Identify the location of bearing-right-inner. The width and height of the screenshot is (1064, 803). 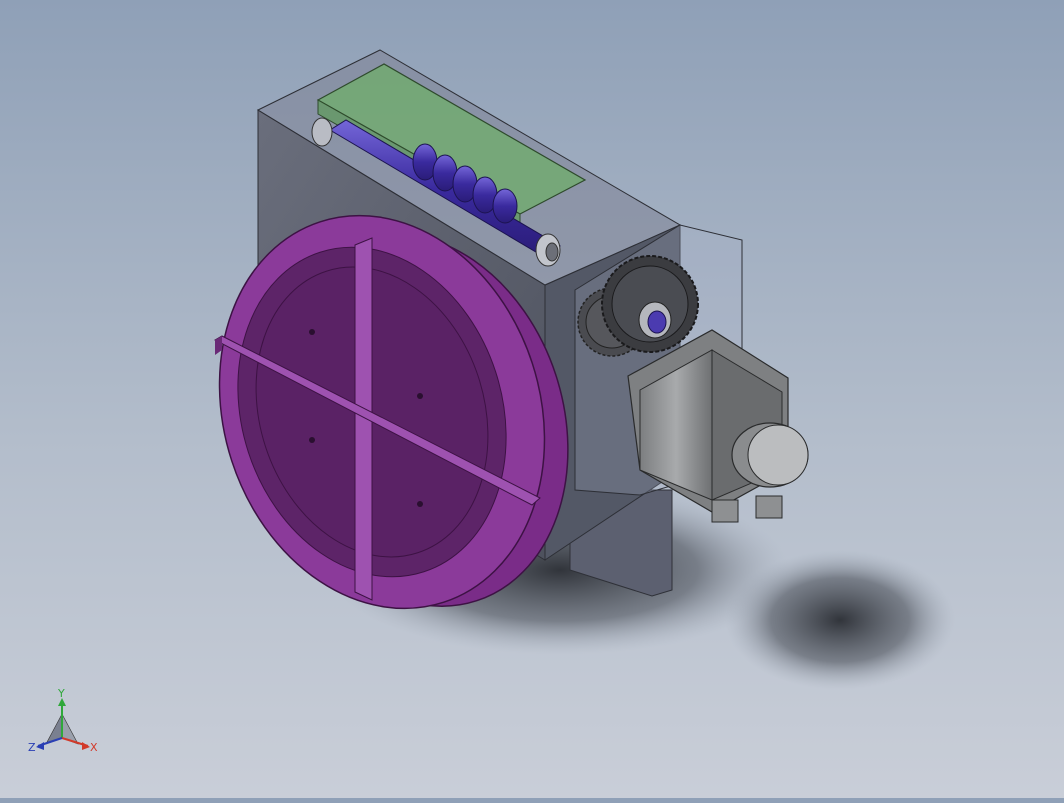
(552, 252).